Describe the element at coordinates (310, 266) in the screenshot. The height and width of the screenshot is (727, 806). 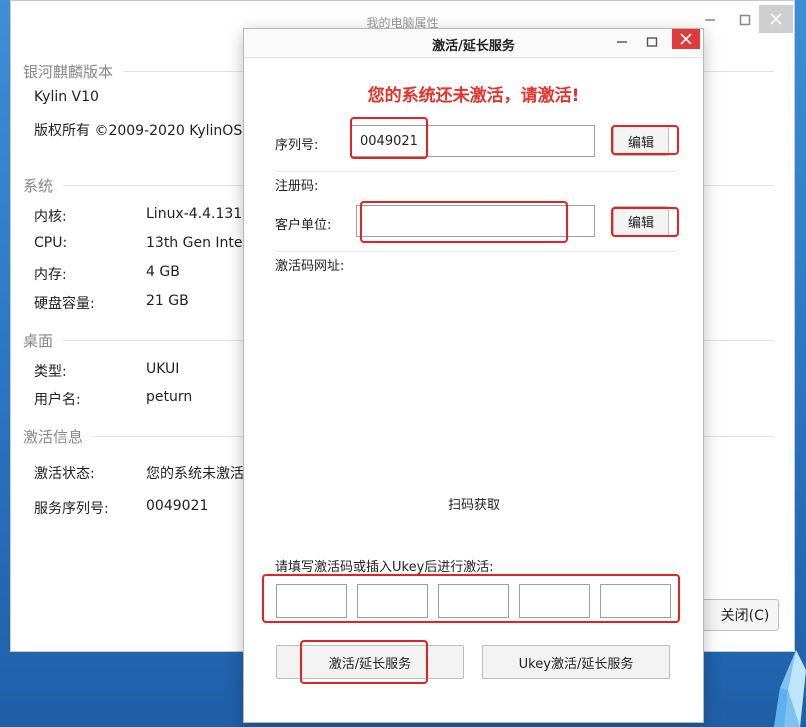
I see `activation-url-label: 激活码网址:` at that location.